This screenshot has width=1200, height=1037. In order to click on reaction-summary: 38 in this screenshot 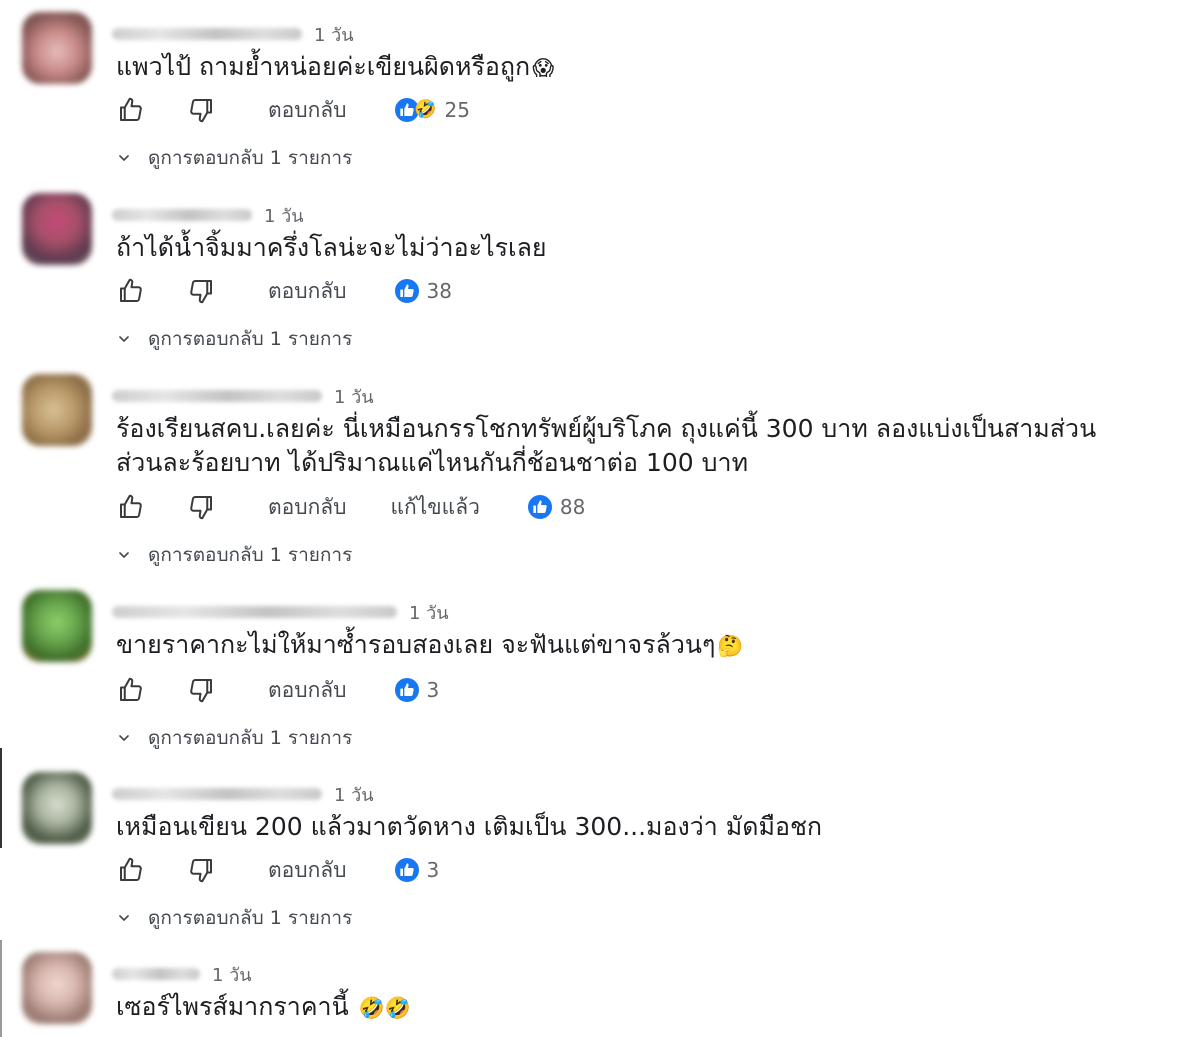, I will do `click(422, 291)`.